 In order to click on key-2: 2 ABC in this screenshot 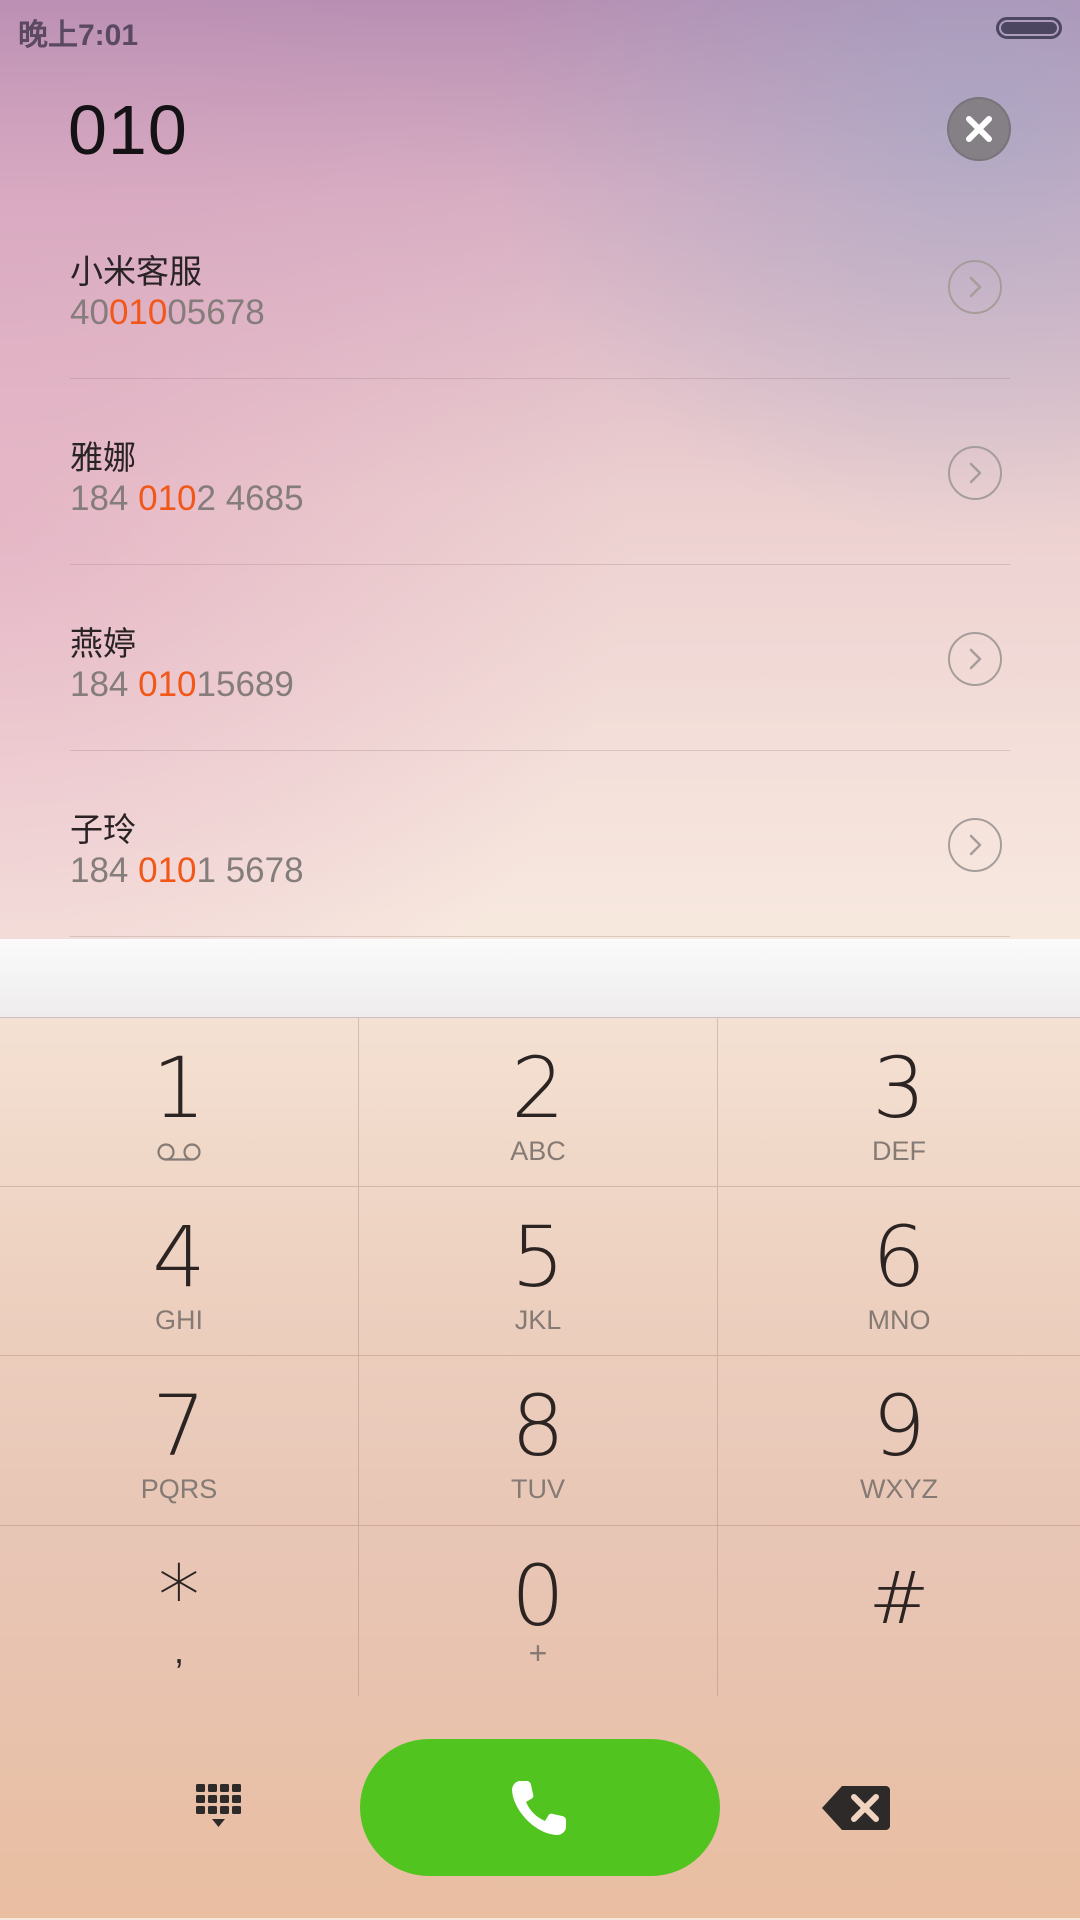, I will do `click(538, 1102)`.